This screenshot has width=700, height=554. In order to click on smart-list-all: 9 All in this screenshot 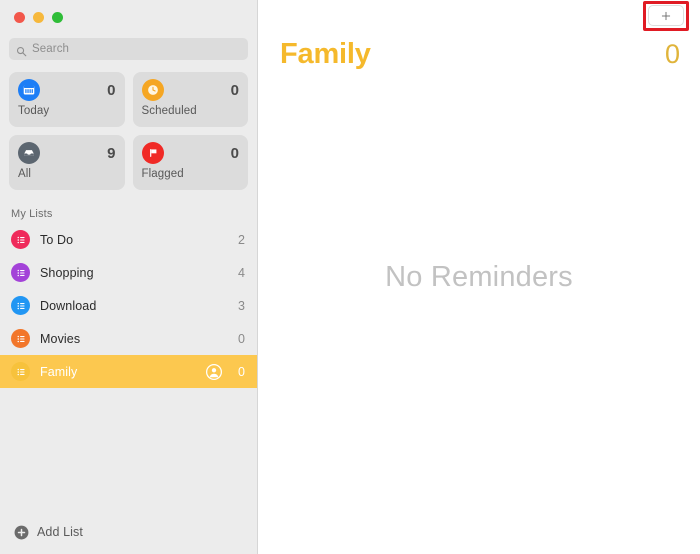, I will do `click(67, 162)`.